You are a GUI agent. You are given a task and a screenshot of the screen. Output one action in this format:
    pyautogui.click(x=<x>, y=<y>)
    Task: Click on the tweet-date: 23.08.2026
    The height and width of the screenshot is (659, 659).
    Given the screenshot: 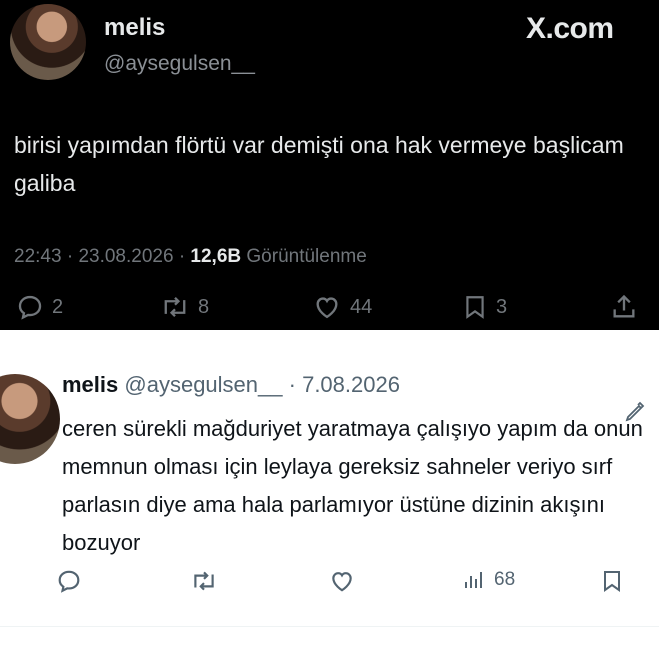 What is the action you would take?
    pyautogui.click(x=125, y=256)
    